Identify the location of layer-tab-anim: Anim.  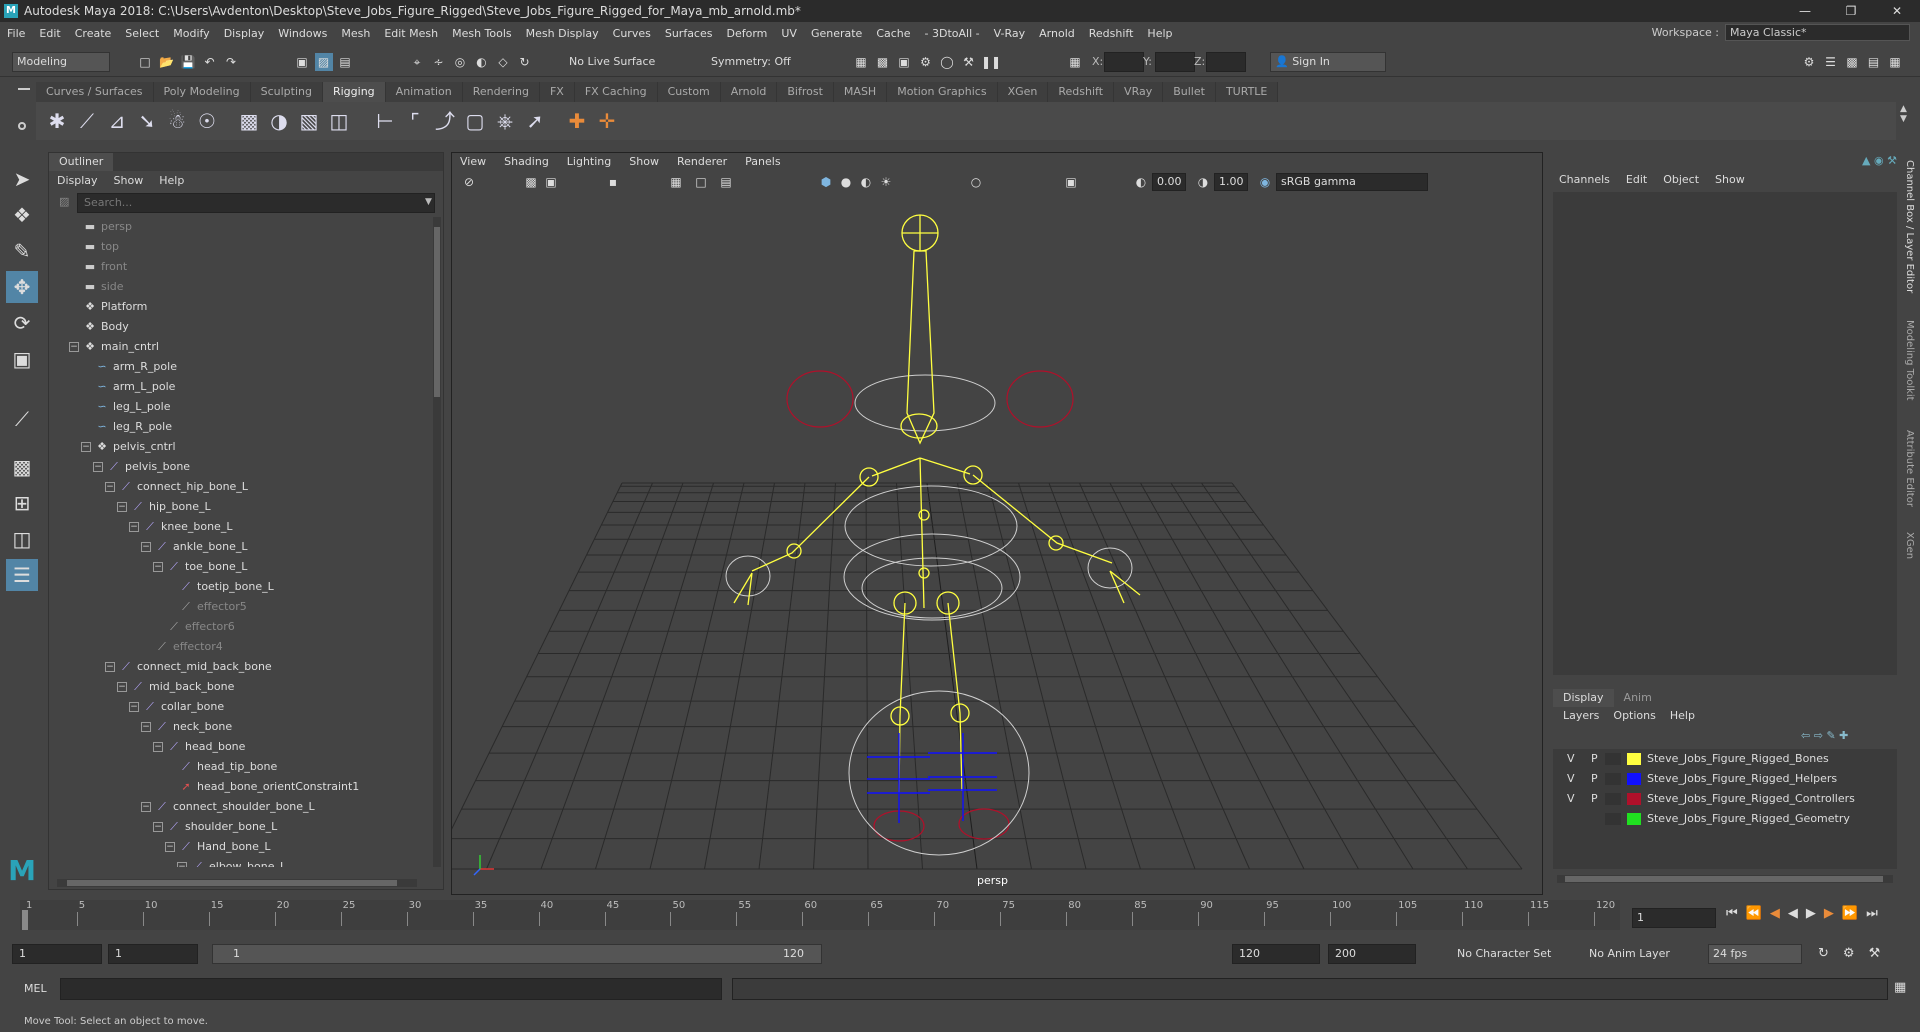
(1638, 698).